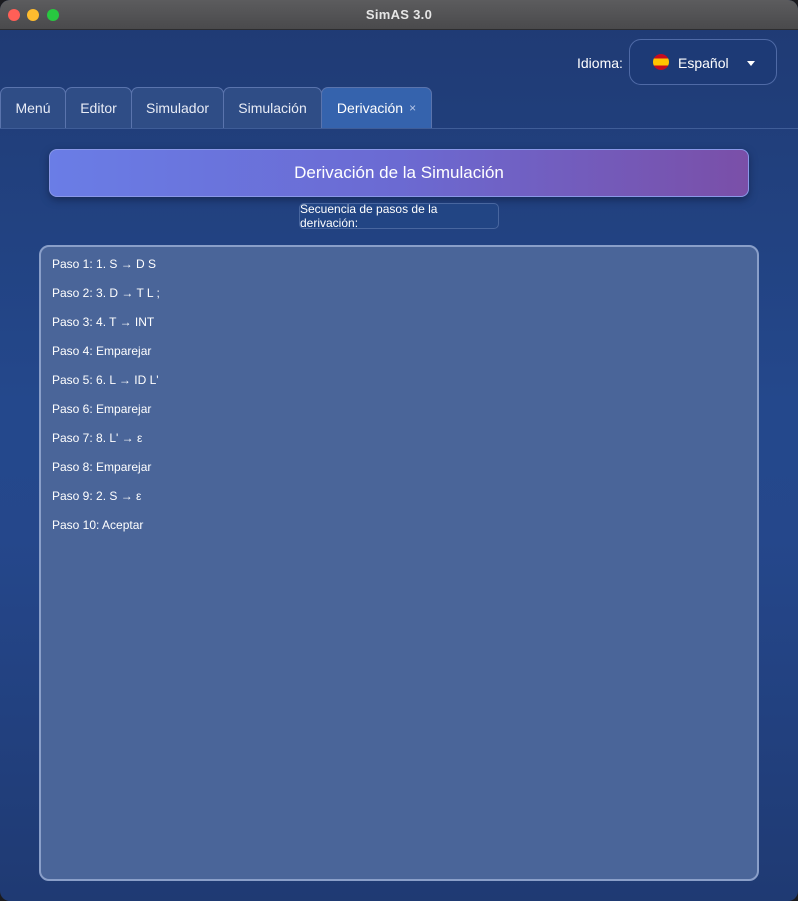 This screenshot has height=901, width=798. I want to click on title-bar: SimAS 3.0, so click(399, 15).